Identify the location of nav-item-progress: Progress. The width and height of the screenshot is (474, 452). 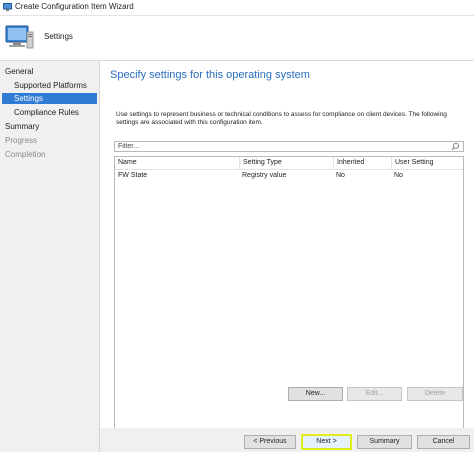
(21, 140).